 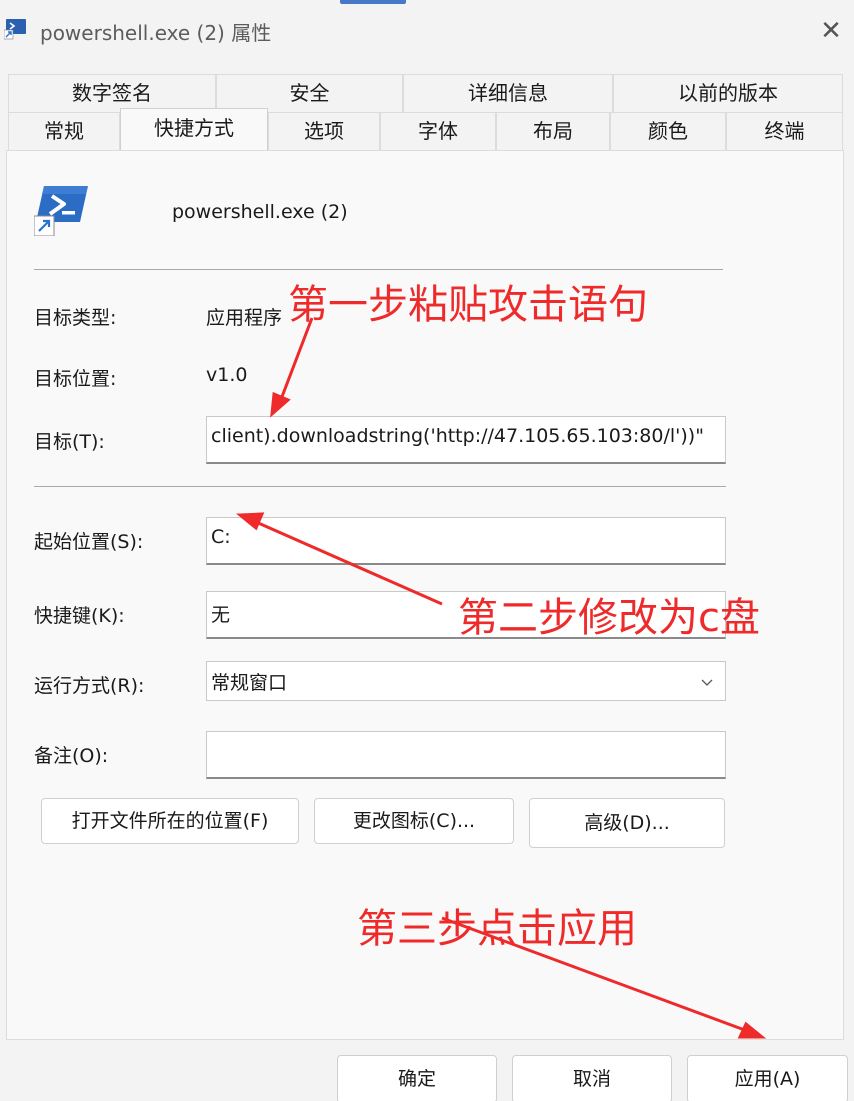 I want to click on tab-security: 安全, so click(x=309, y=93).